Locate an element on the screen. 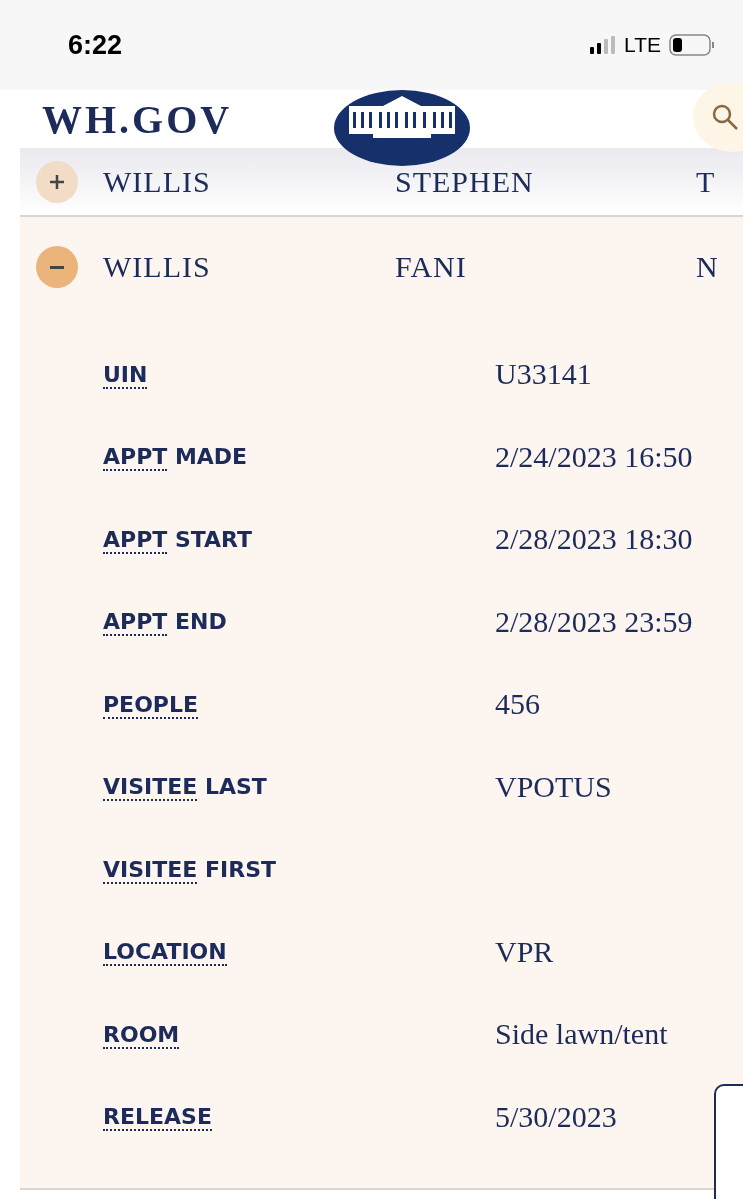 This screenshot has width=743, height=1199. first-name: STEPHEN is located at coordinates (464, 181).